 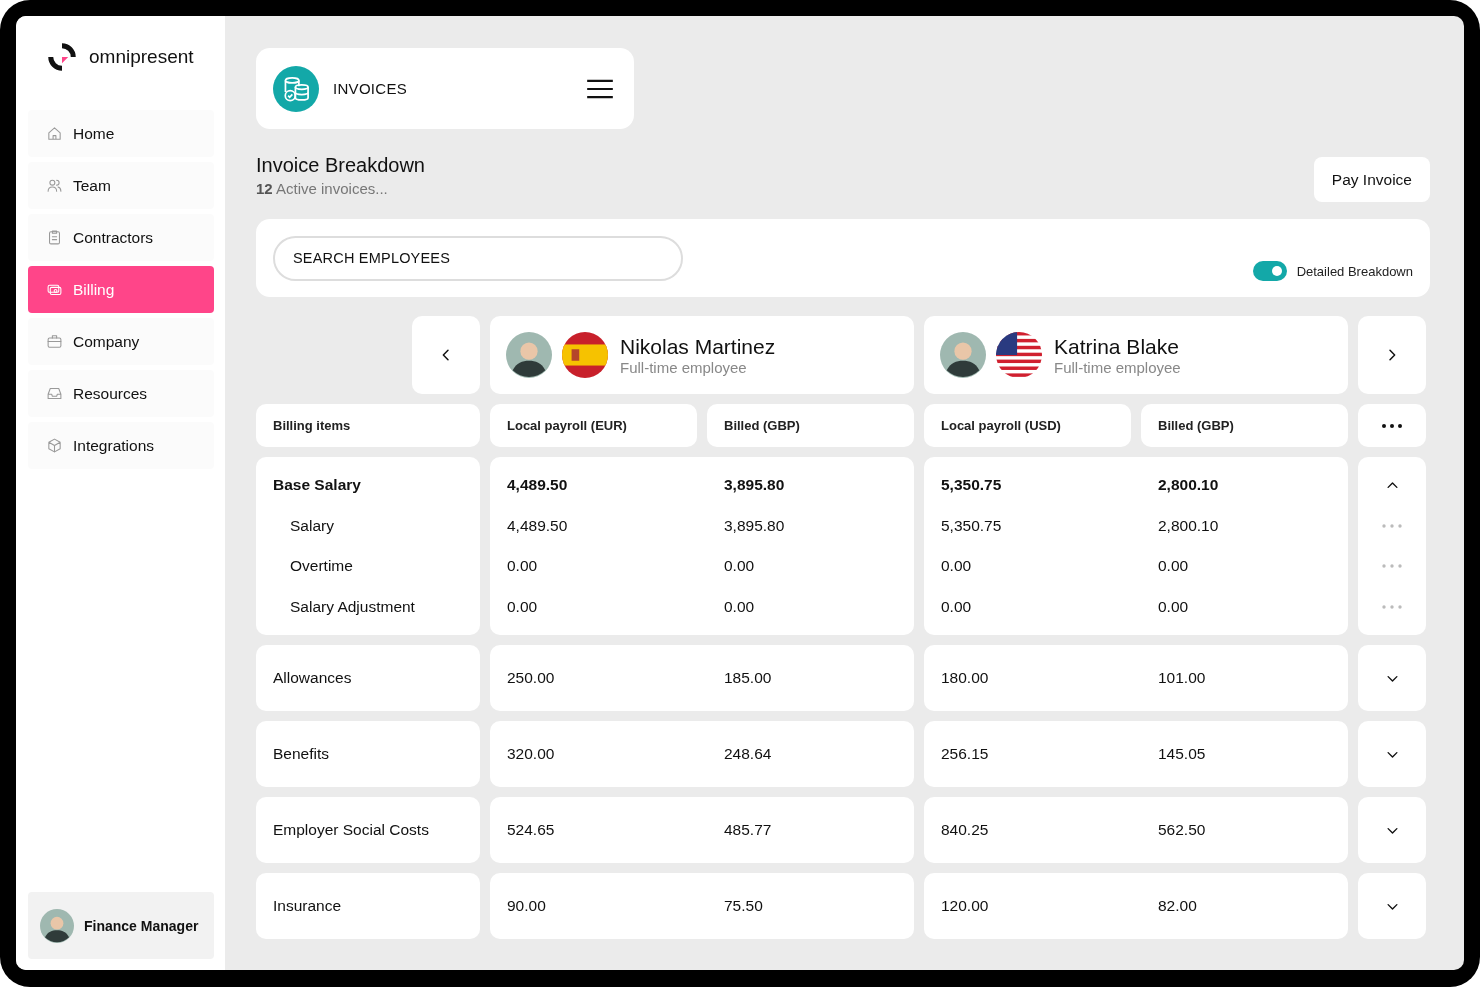 I want to click on amount-cell-text: 320.00, so click(x=531, y=754).